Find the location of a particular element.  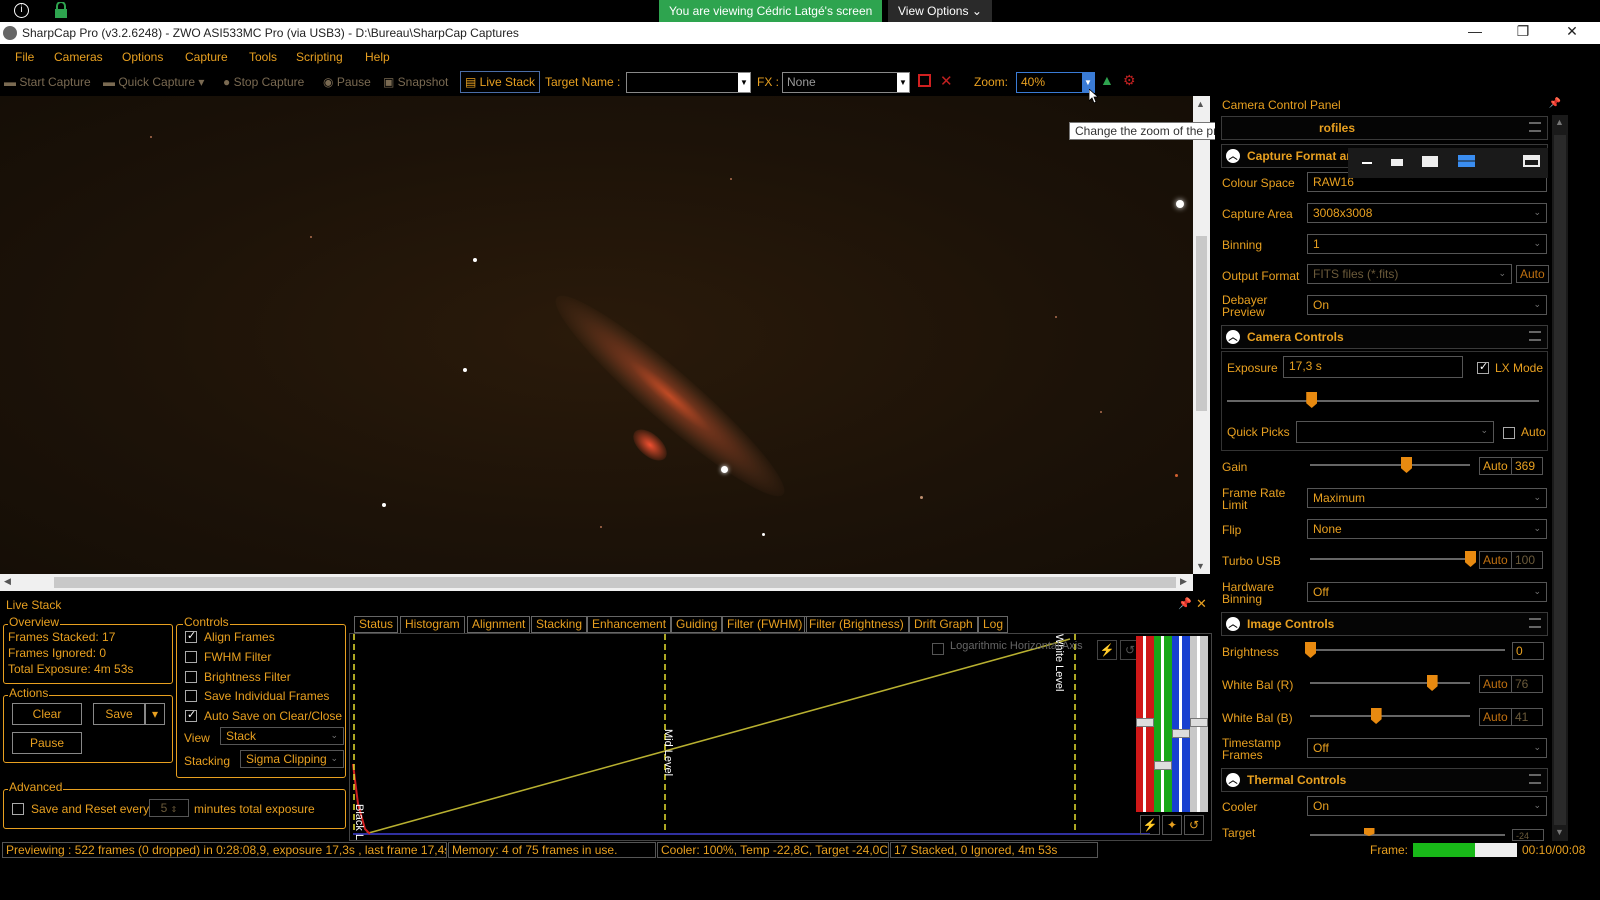

view-select: Stack ⌄ is located at coordinates (282, 736).